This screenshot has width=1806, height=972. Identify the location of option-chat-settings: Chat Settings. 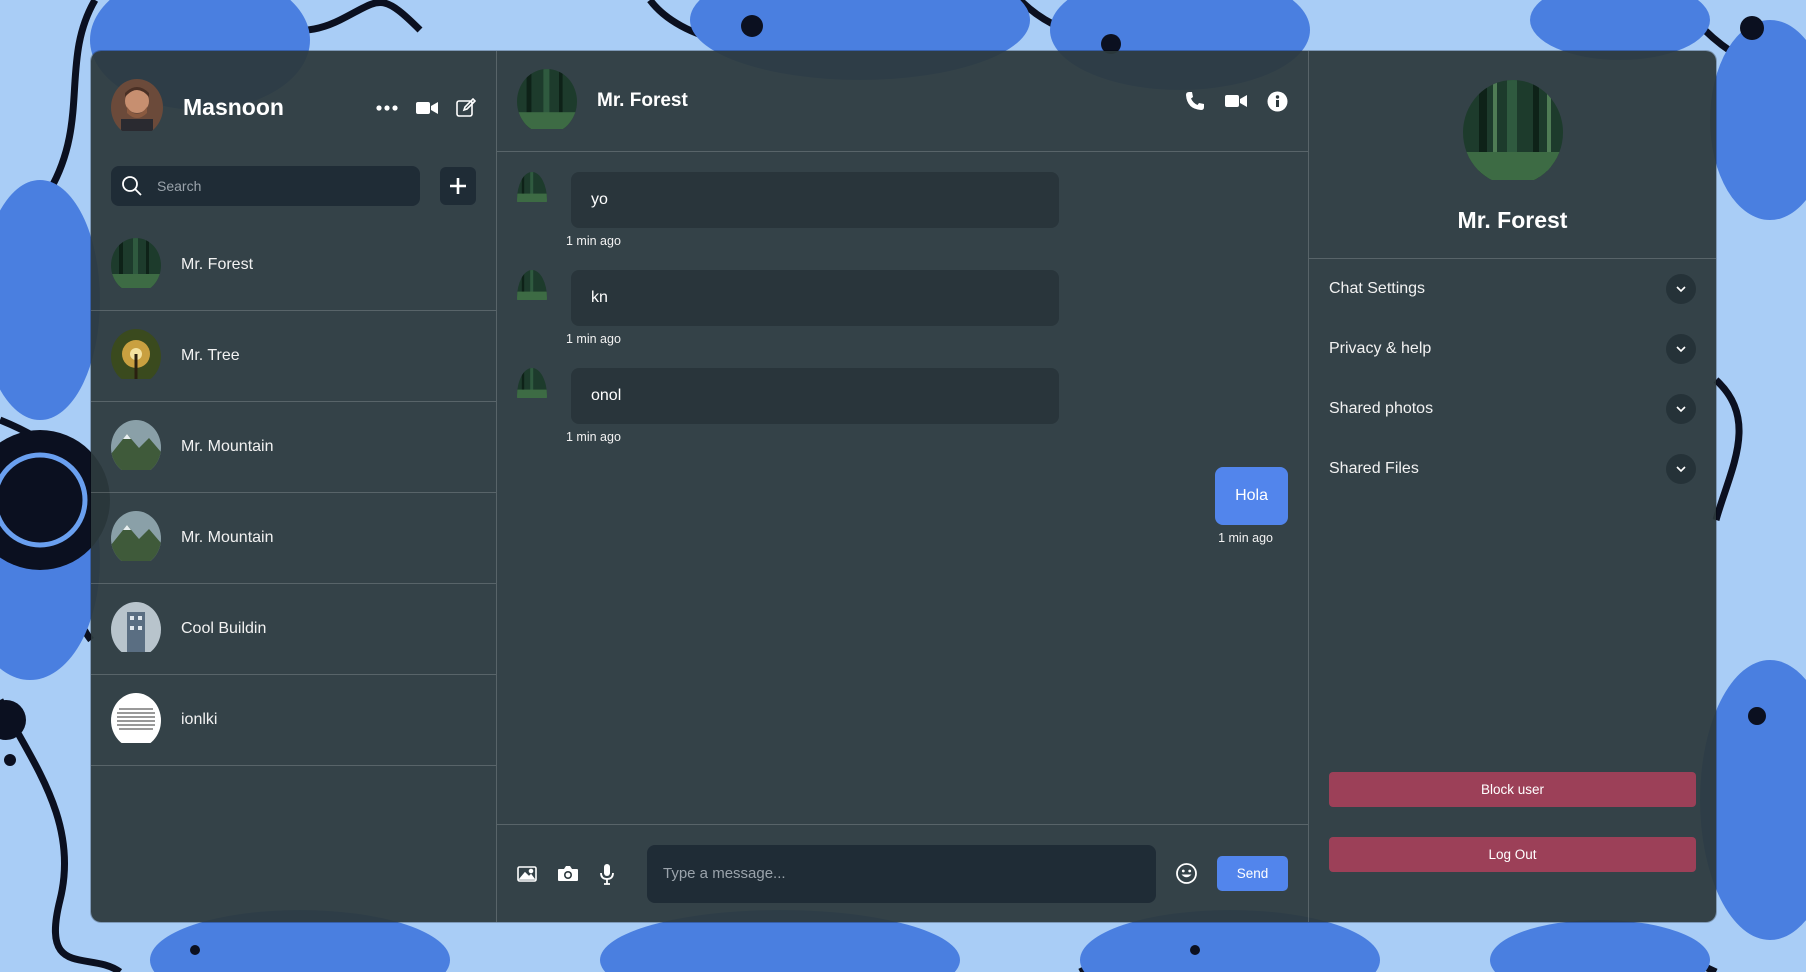
(1512, 289).